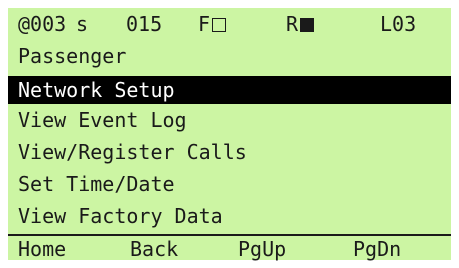 This screenshot has width=459, height=268. Describe the element at coordinates (42, 24) in the screenshot. I see `status-address: @003` at that location.